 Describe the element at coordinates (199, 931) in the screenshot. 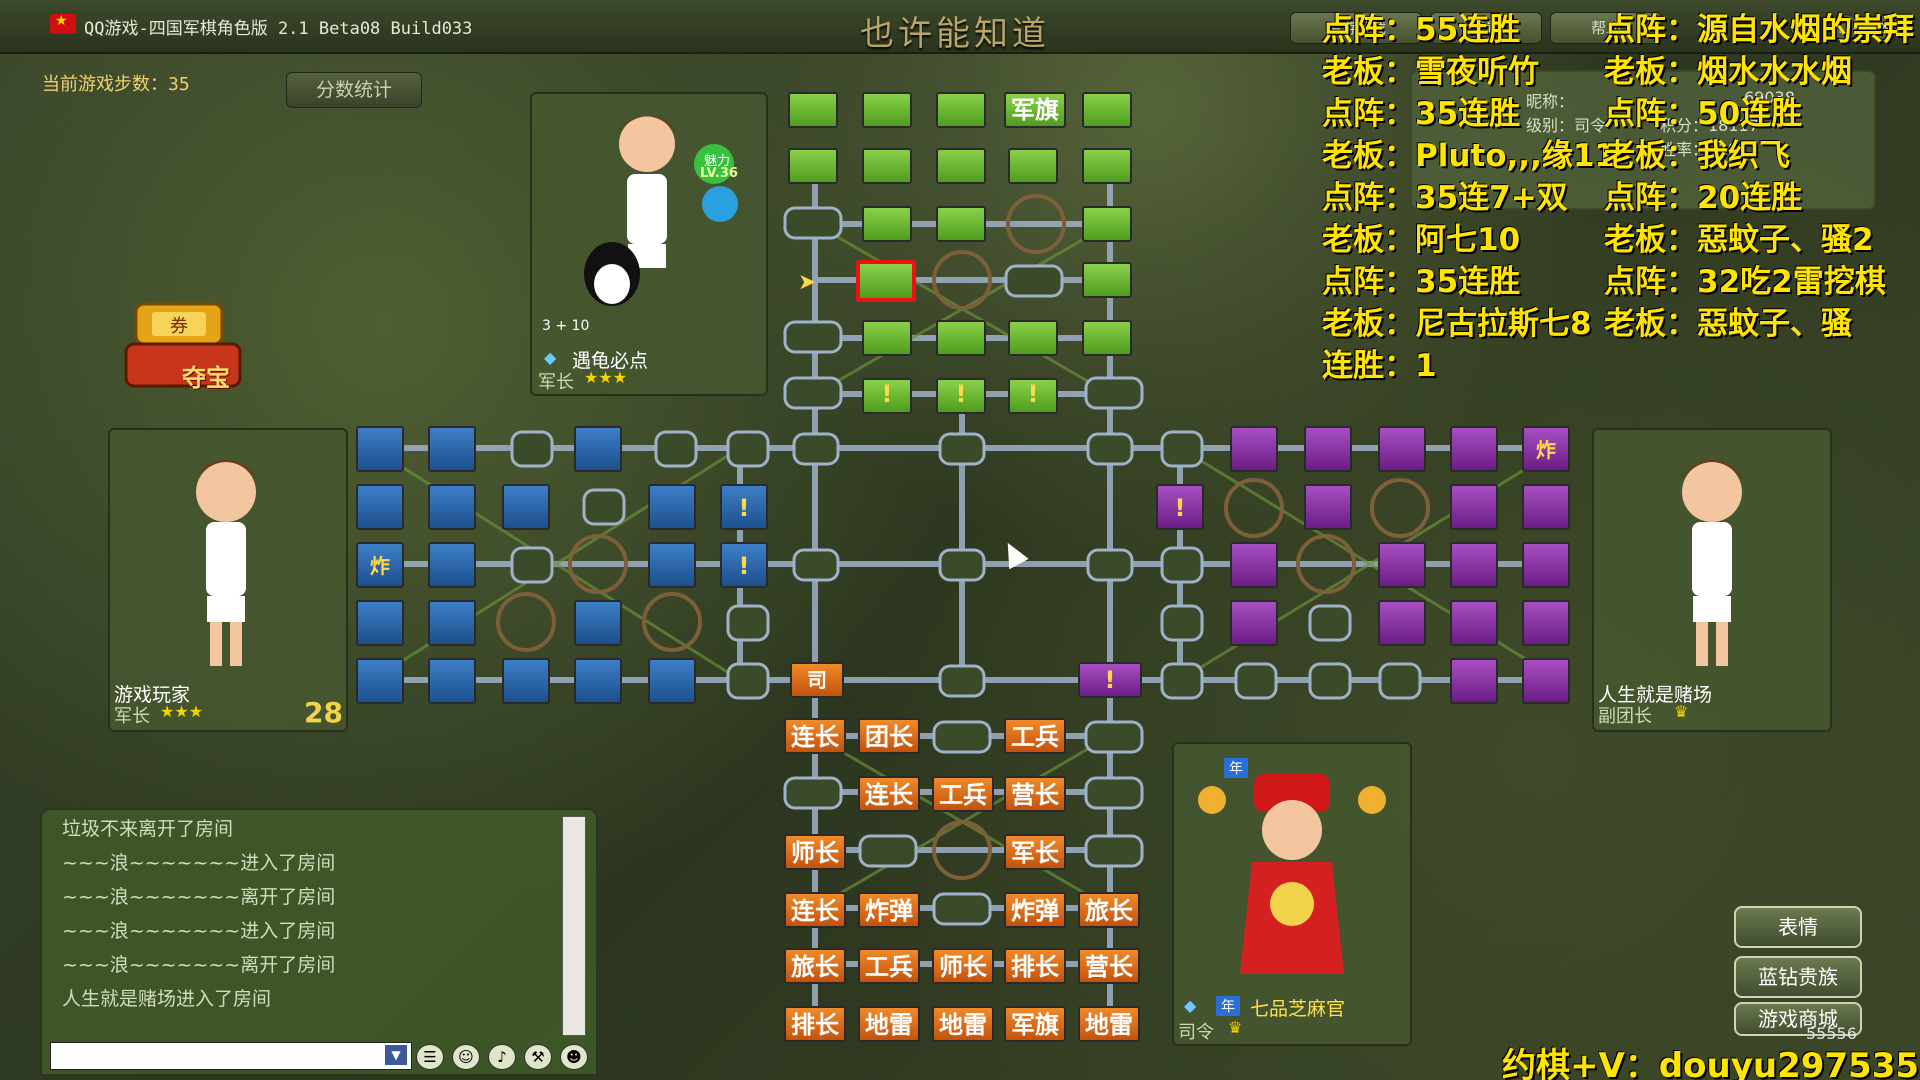

I see `chat-line: ~~~浪~~~~~~~进入了房间` at that location.